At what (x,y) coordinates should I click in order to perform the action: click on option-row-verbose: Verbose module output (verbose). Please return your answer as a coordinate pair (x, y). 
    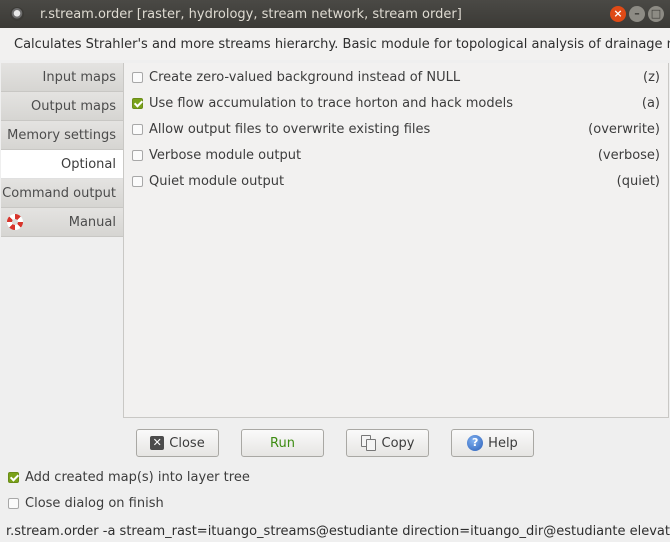
    Looking at the image, I should click on (396, 155).